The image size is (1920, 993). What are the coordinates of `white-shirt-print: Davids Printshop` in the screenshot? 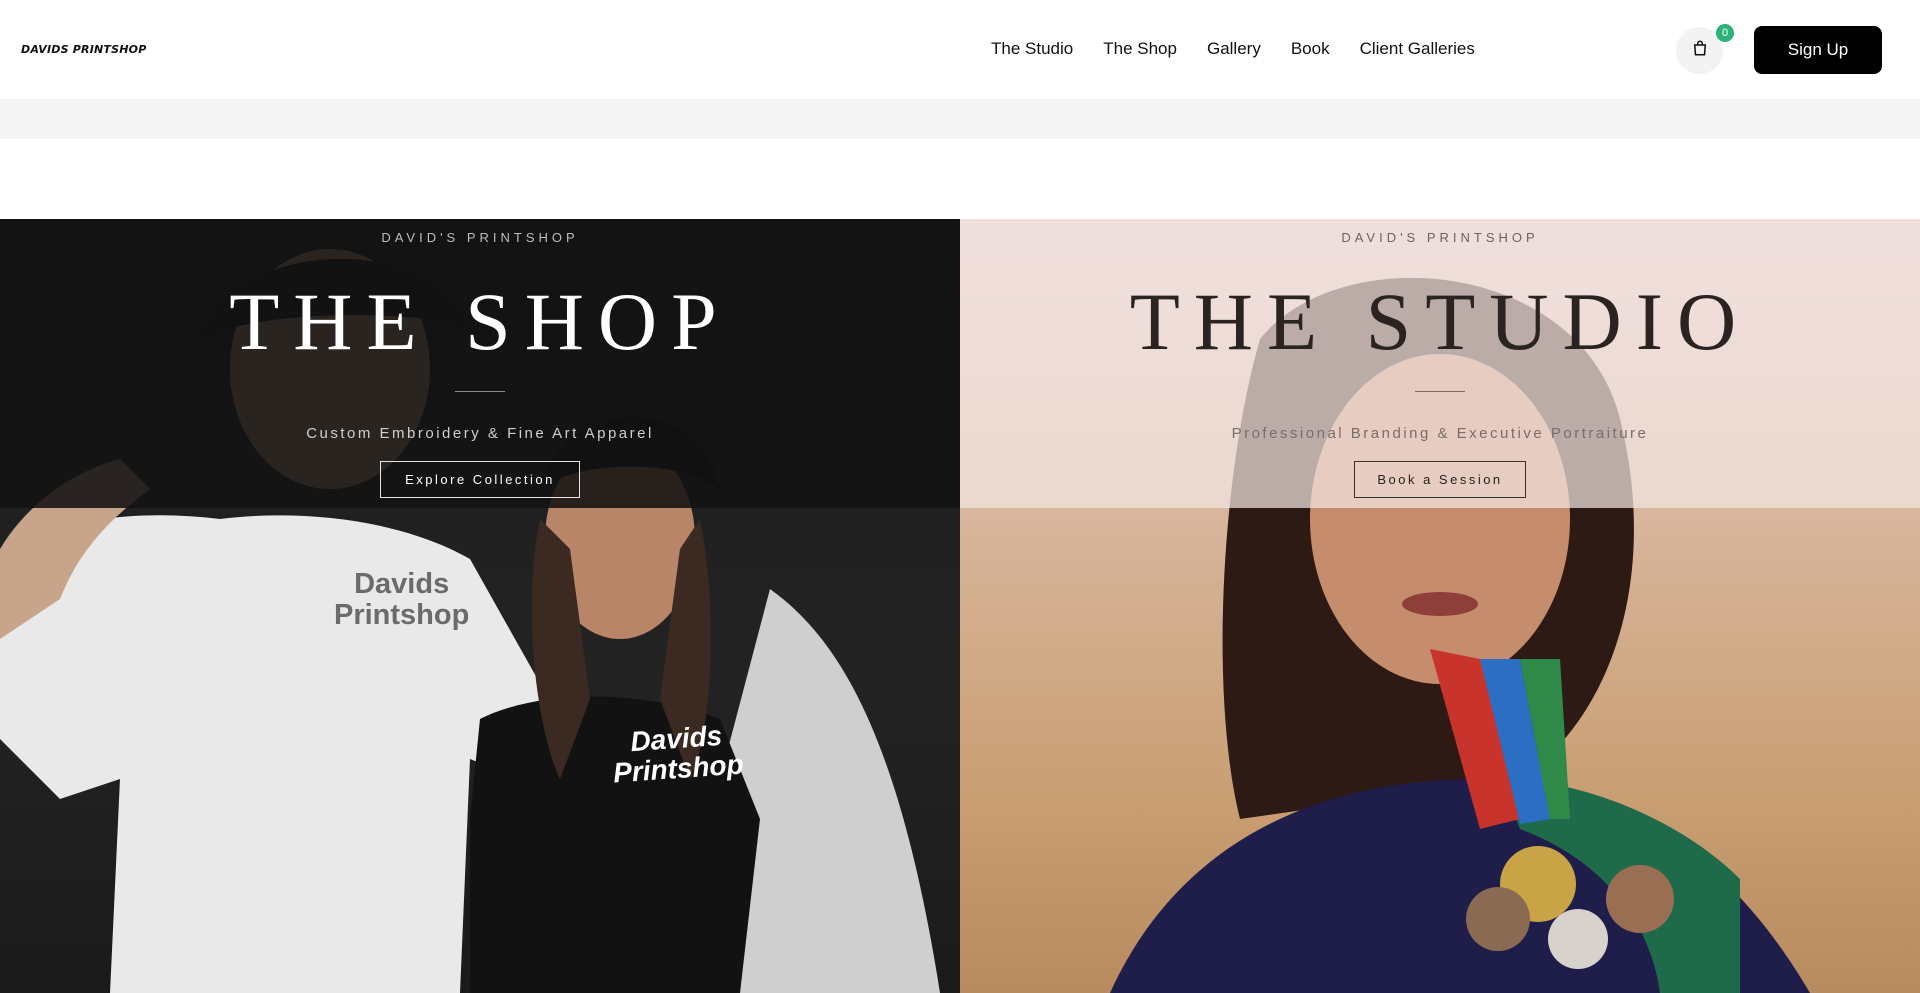 It's located at (401, 600).